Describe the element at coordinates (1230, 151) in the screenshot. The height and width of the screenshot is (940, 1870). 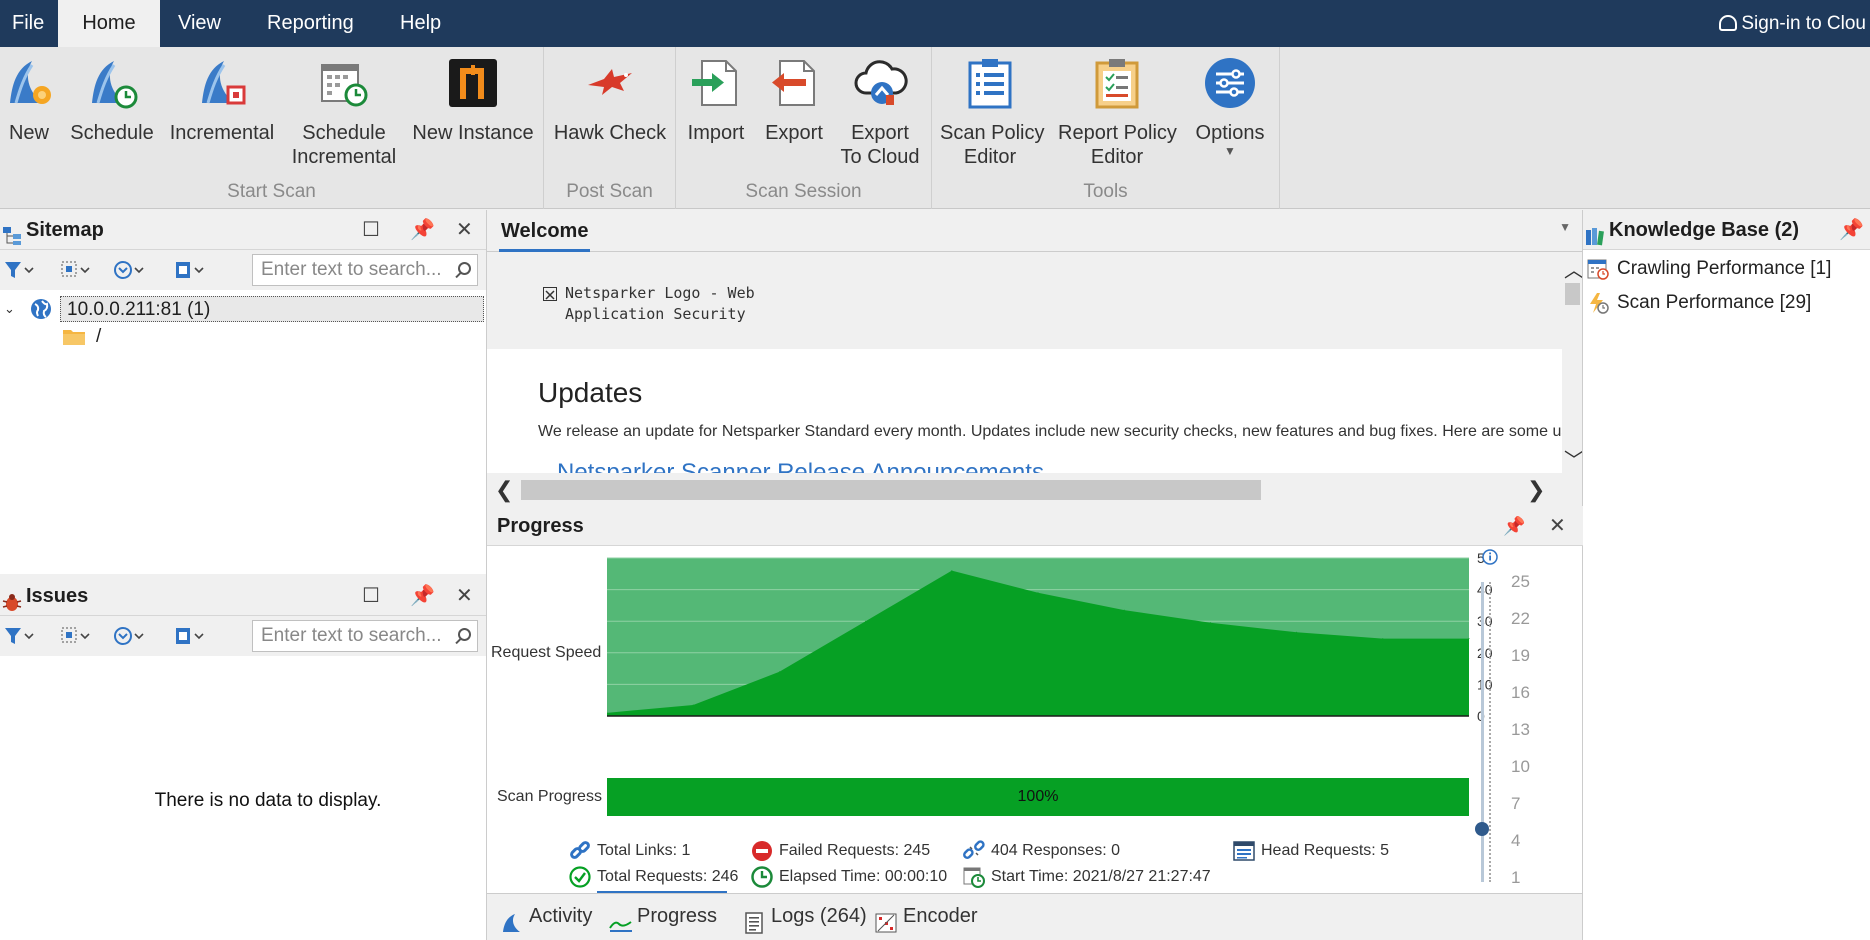
I see `options-dropdown-arrow-icon: ▼` at that location.